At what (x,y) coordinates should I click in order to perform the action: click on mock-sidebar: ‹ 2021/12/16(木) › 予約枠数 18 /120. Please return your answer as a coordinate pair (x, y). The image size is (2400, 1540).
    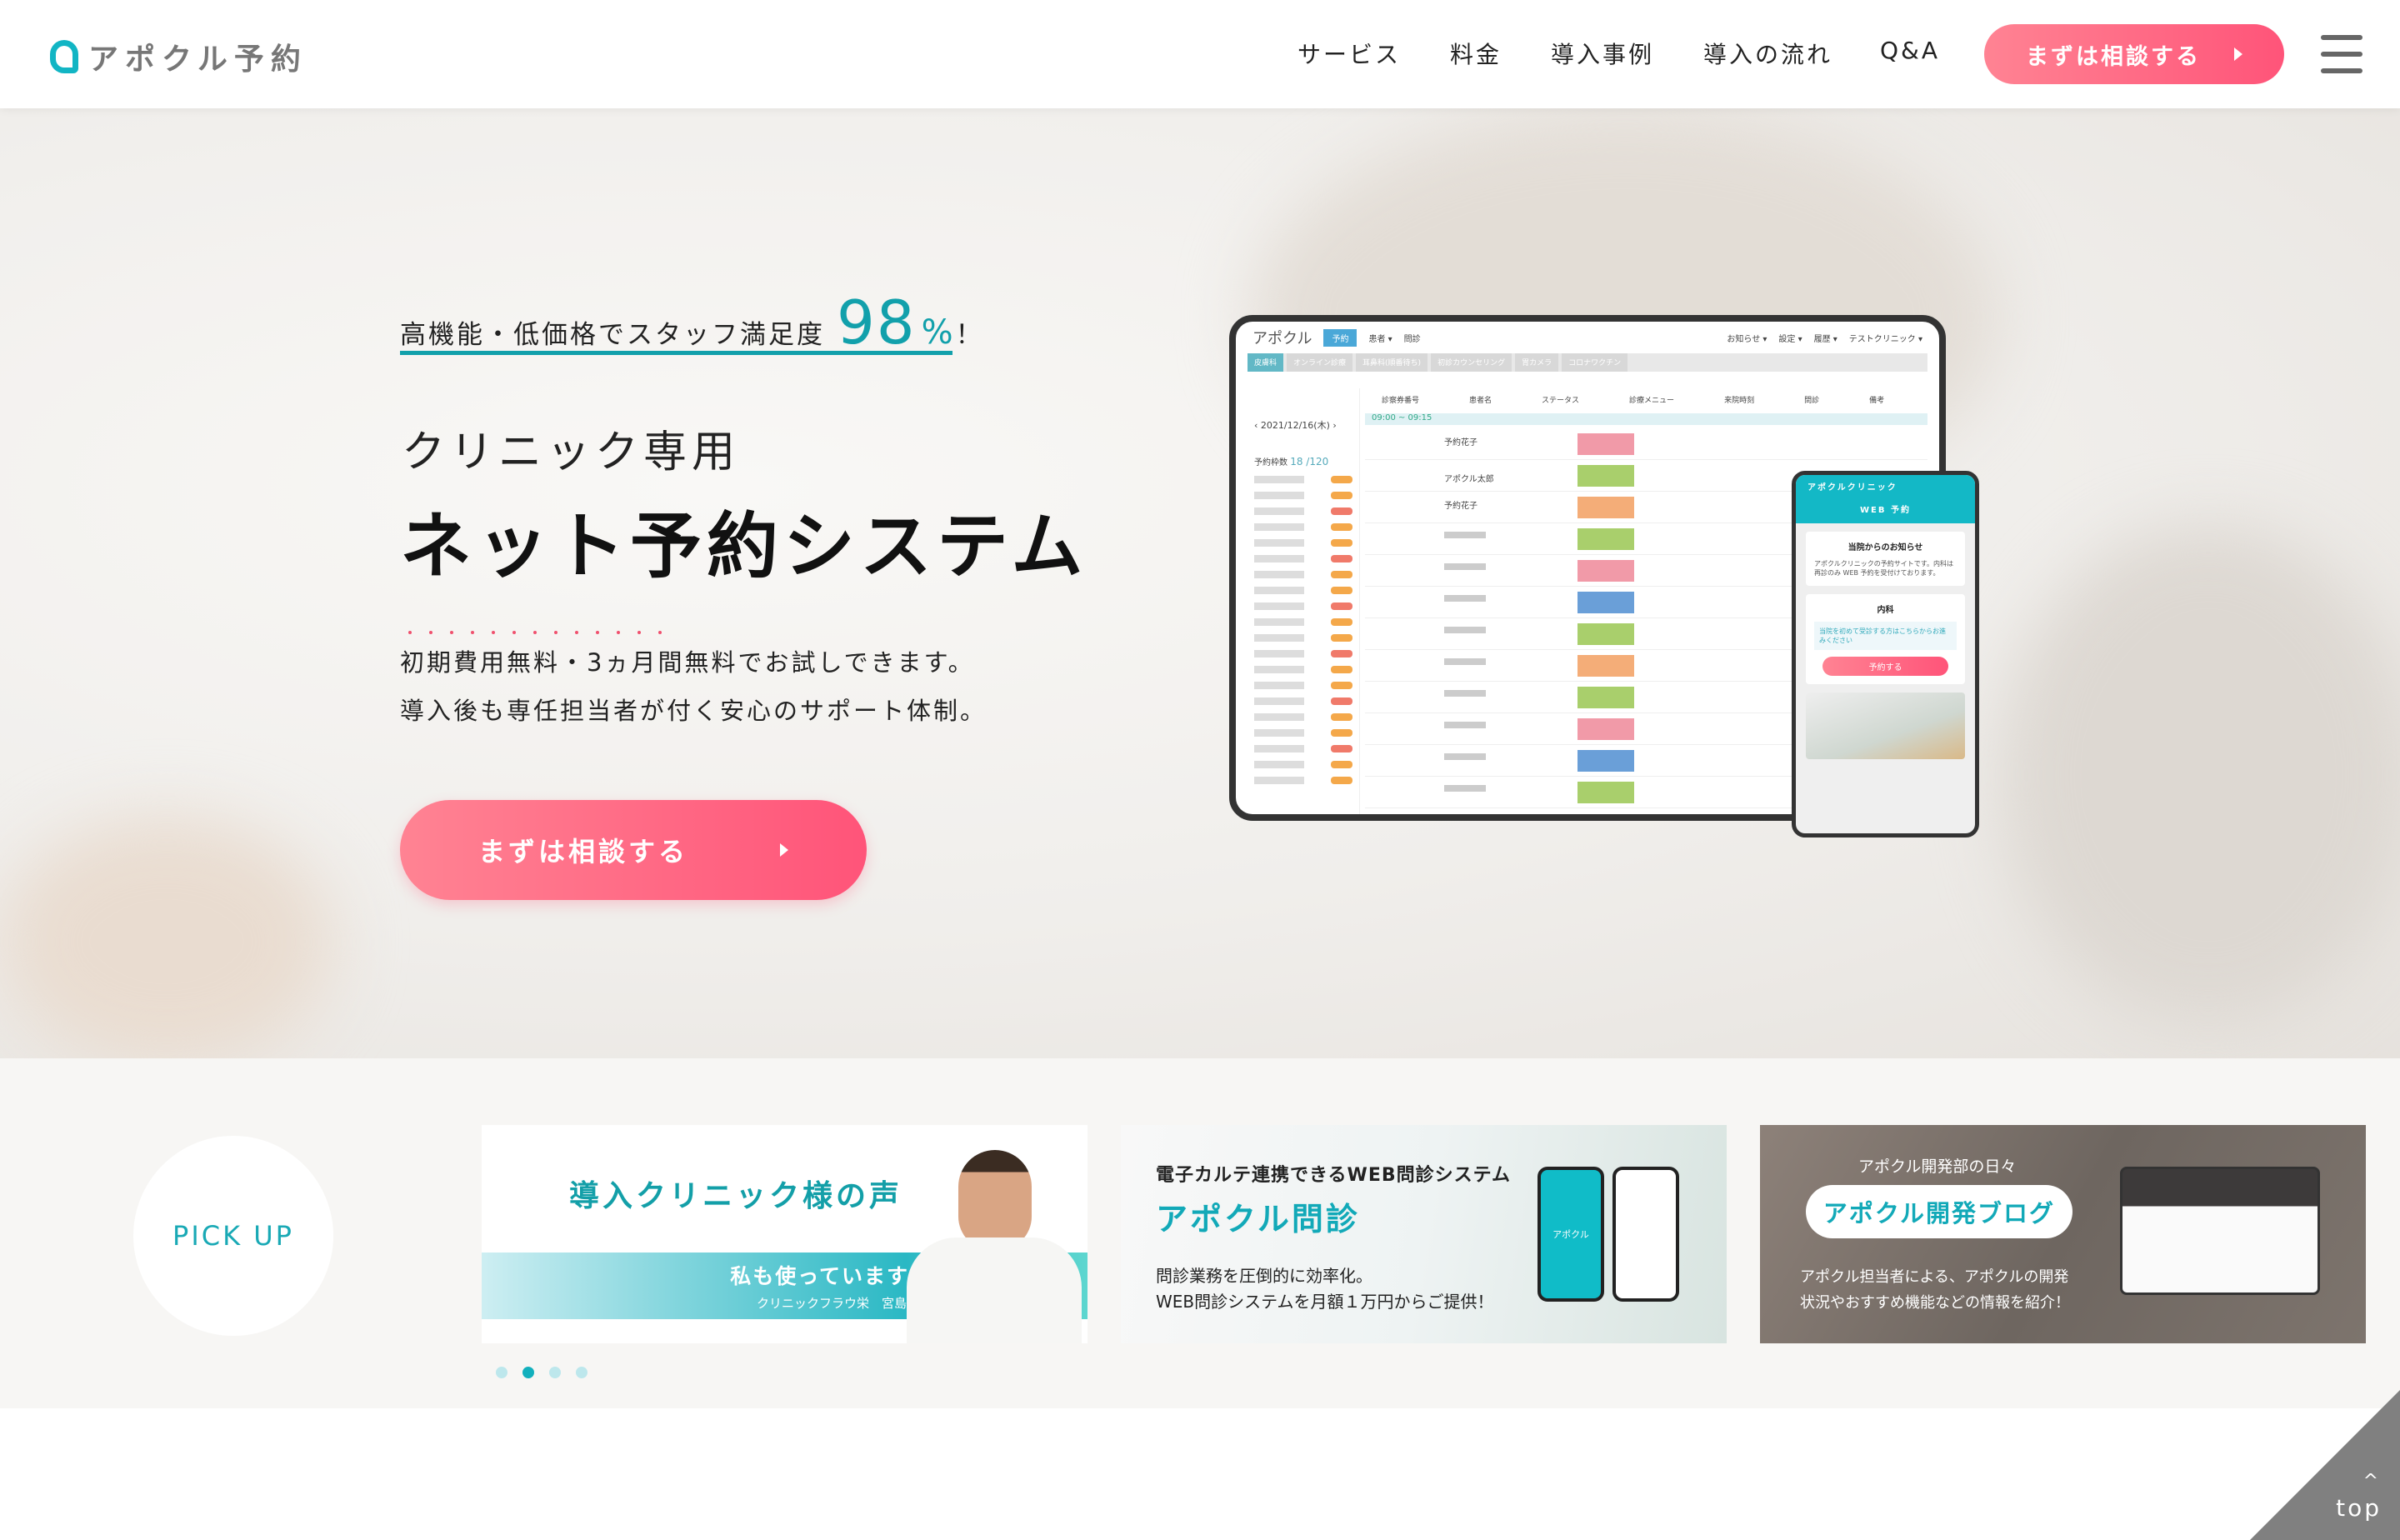
    Looking at the image, I should click on (1304, 601).